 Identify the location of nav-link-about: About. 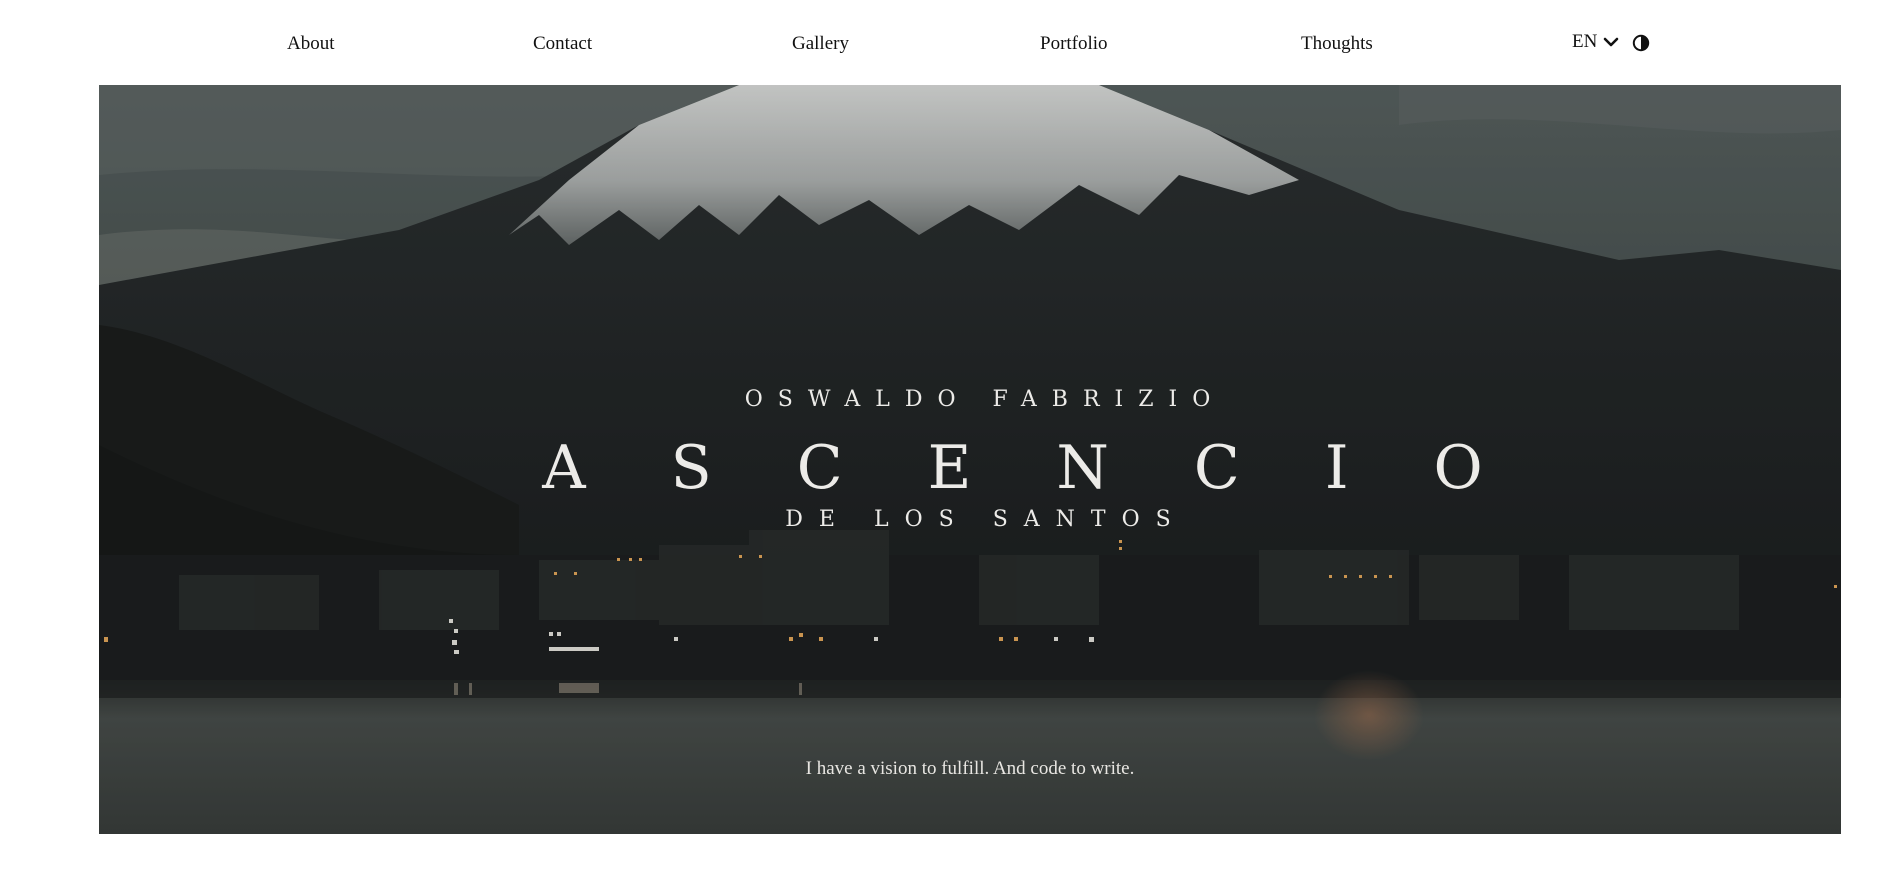
(311, 44).